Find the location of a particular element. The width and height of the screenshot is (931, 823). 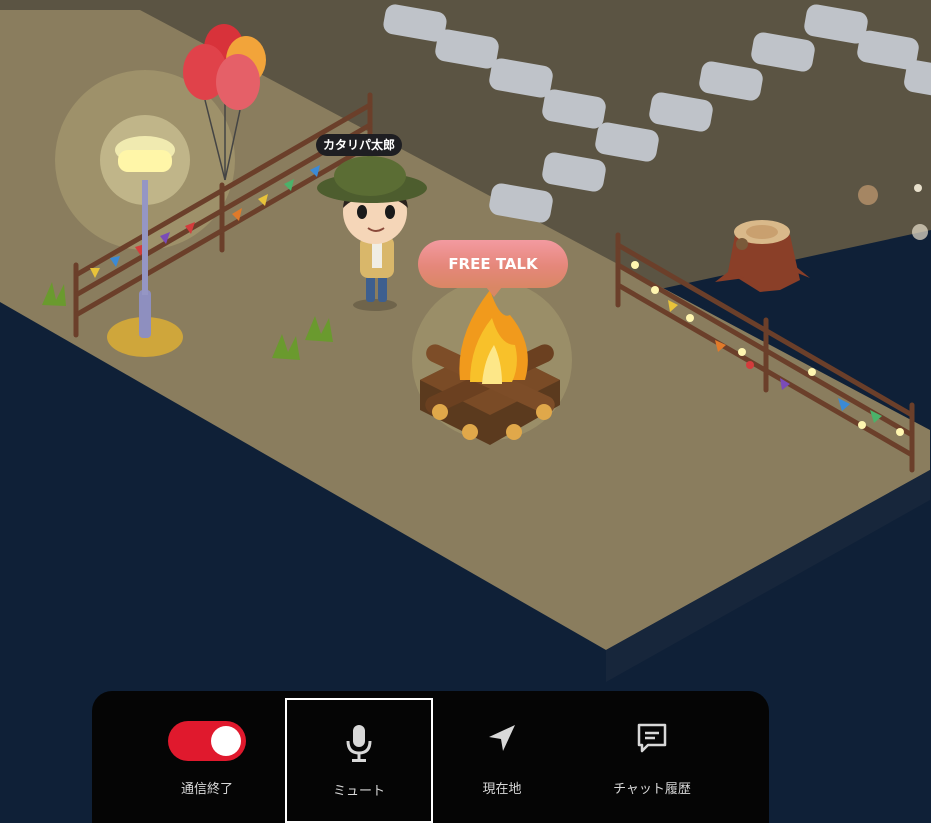

bottom-toolbar: 通信終了 ミュート 現在地 チャット履歴 is located at coordinates (430, 757).